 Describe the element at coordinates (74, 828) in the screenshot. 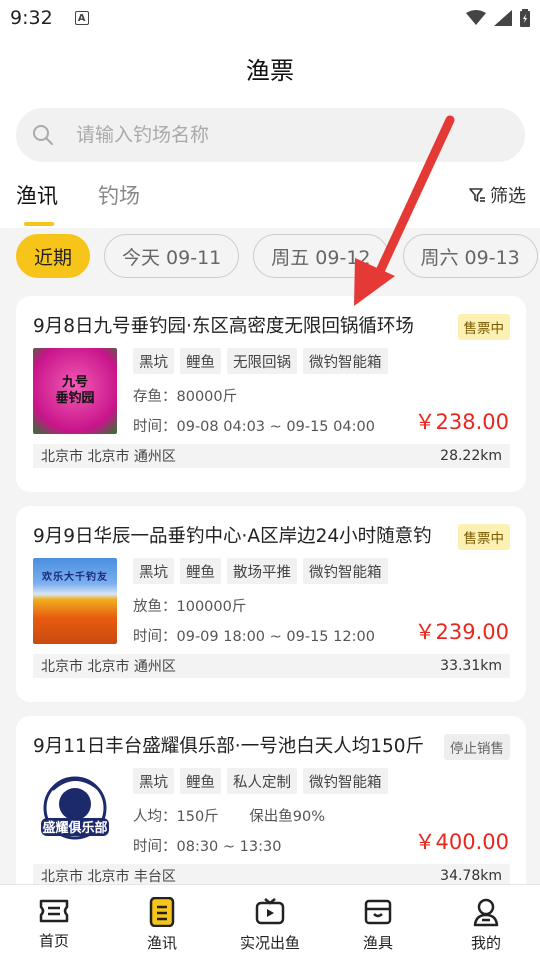

I see `club-logo-text: 盛耀俱乐部` at that location.